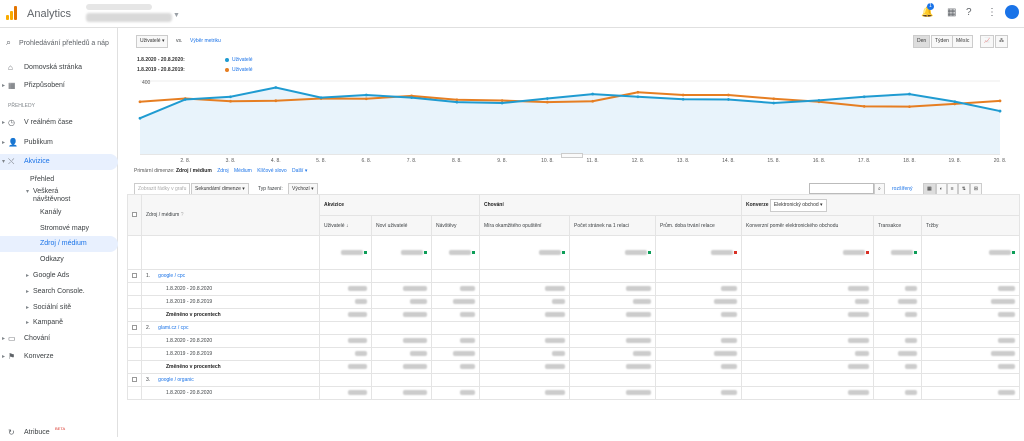 Image resolution: width=1024 pixels, height=441 pixels. Describe the element at coordinates (59, 68) in the screenshot. I see `sidebar-item-home: ⌂ Domovská stránka` at that location.